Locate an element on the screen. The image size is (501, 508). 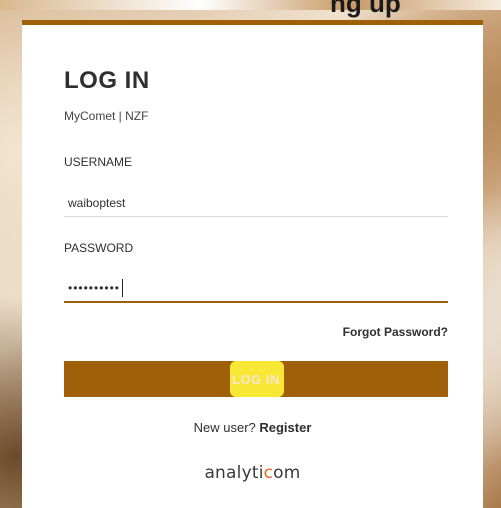
top-banner: ng up is located at coordinates (250, 9).